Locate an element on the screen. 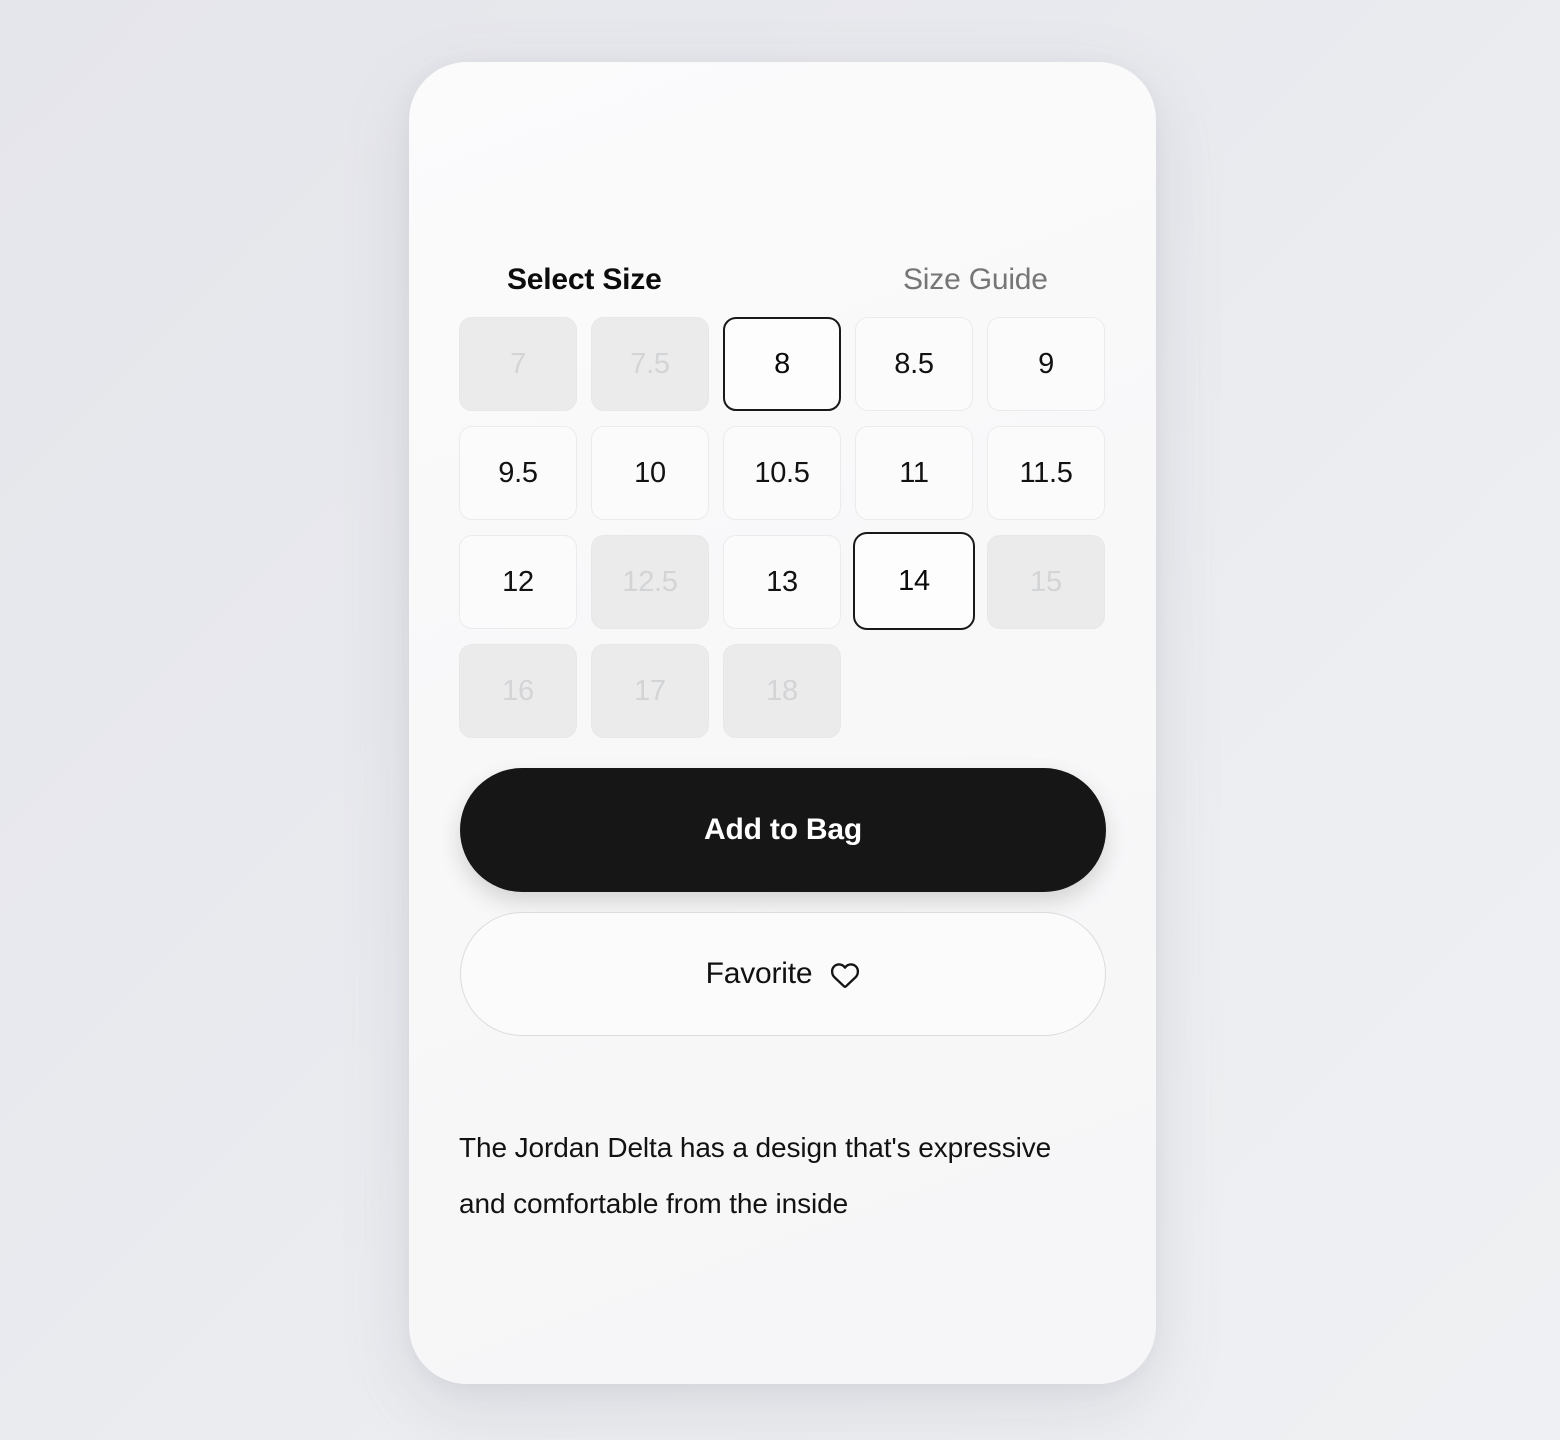 The width and height of the screenshot is (1560, 1440). size-tile-7: 7 is located at coordinates (518, 364).